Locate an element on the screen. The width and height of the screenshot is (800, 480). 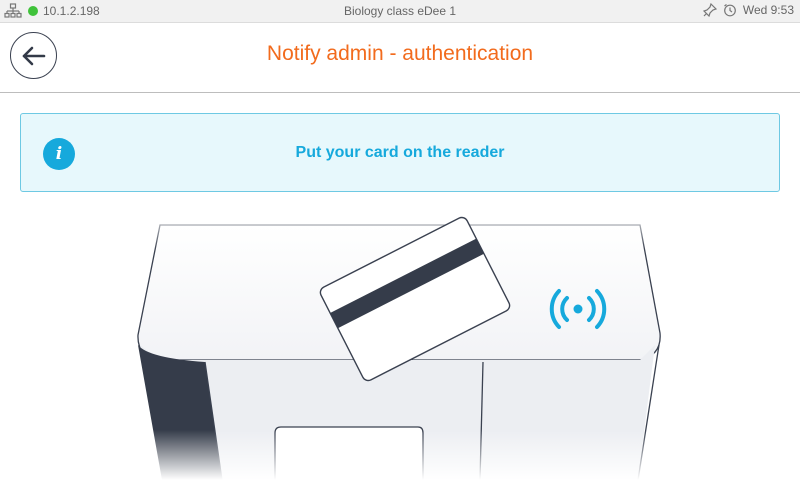
alarm-clock-icon is located at coordinates (729, 10).